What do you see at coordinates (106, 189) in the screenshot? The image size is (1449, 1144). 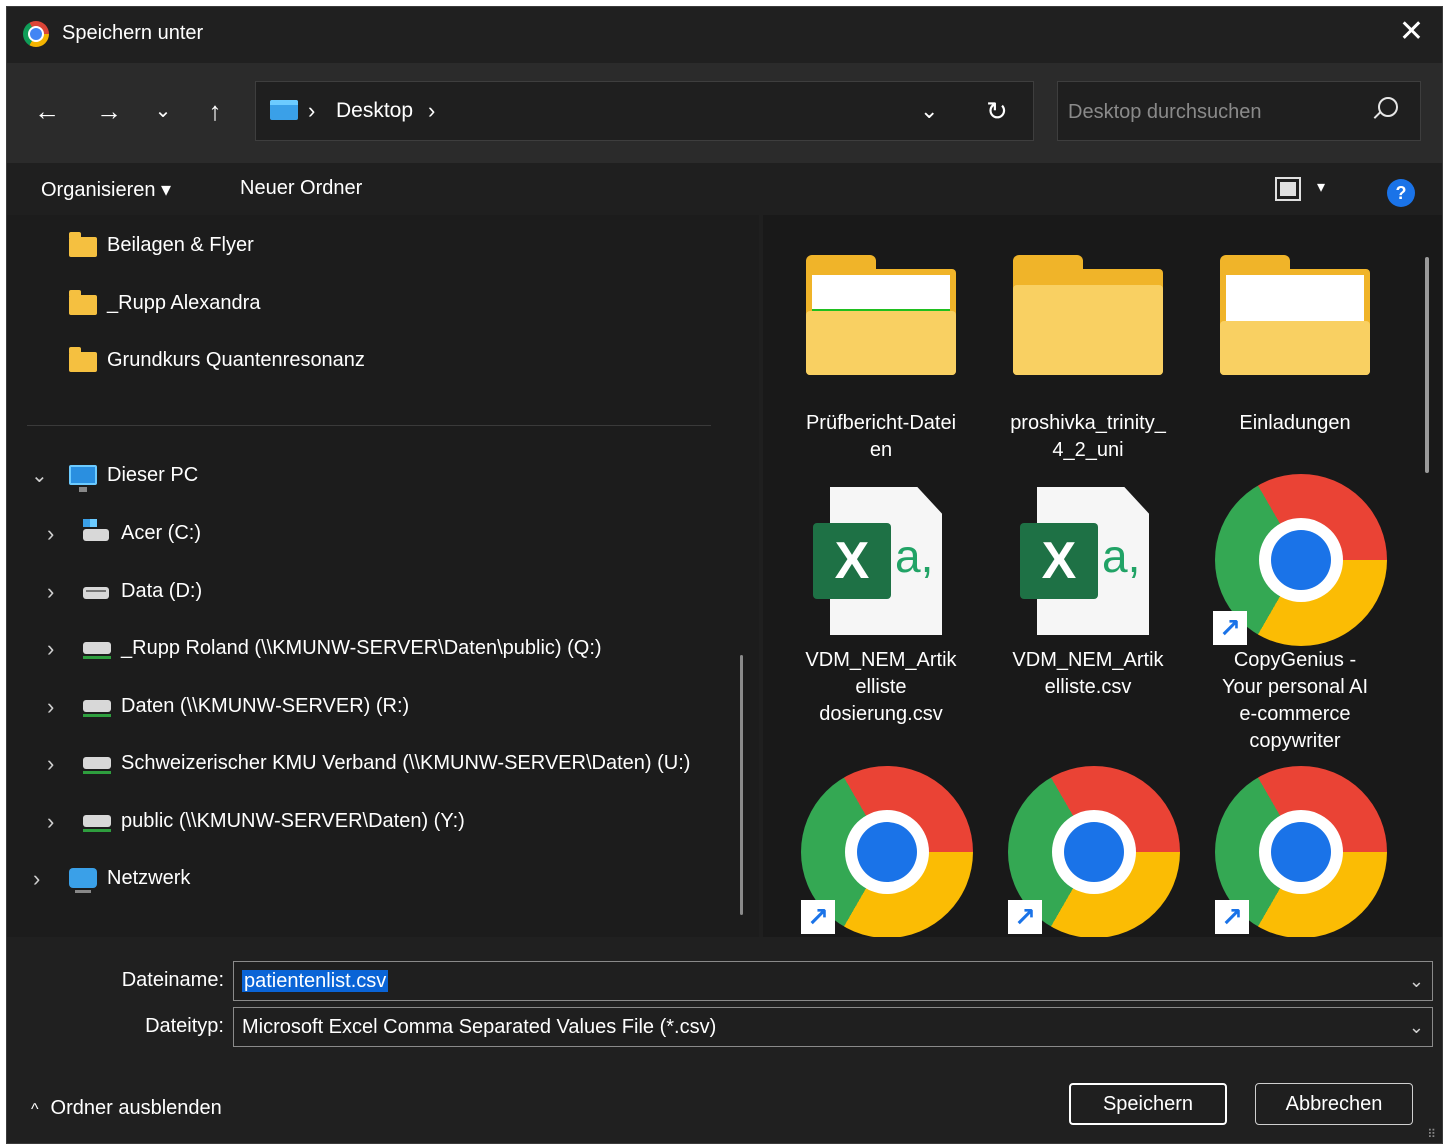 I see `organize-button: Organisieren ▾` at bounding box center [106, 189].